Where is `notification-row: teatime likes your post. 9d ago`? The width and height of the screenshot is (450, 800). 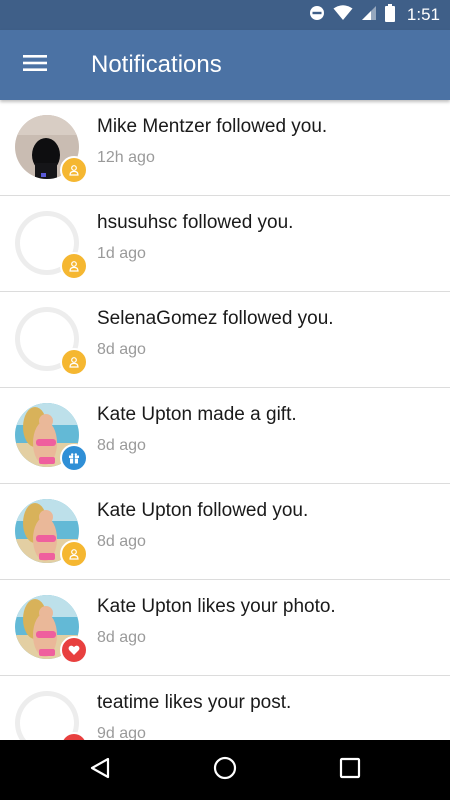
notification-row: teatime likes your post. 9d ago is located at coordinates (225, 708).